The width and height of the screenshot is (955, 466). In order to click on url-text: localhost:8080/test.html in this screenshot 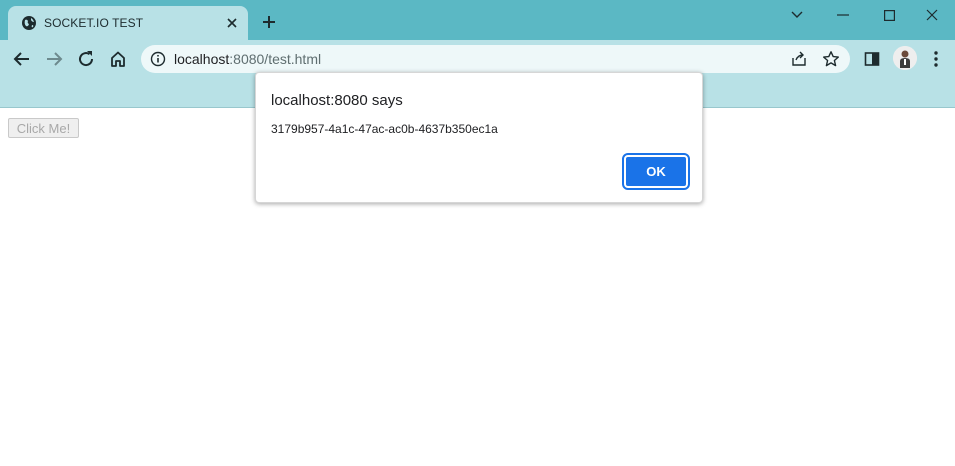, I will do `click(247, 59)`.